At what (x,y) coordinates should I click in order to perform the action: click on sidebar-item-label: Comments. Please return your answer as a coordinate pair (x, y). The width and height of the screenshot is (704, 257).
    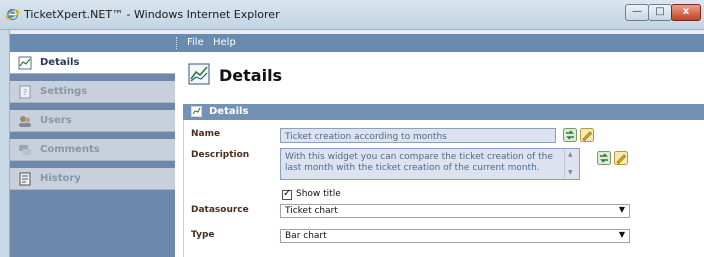
    Looking at the image, I should click on (70, 149).